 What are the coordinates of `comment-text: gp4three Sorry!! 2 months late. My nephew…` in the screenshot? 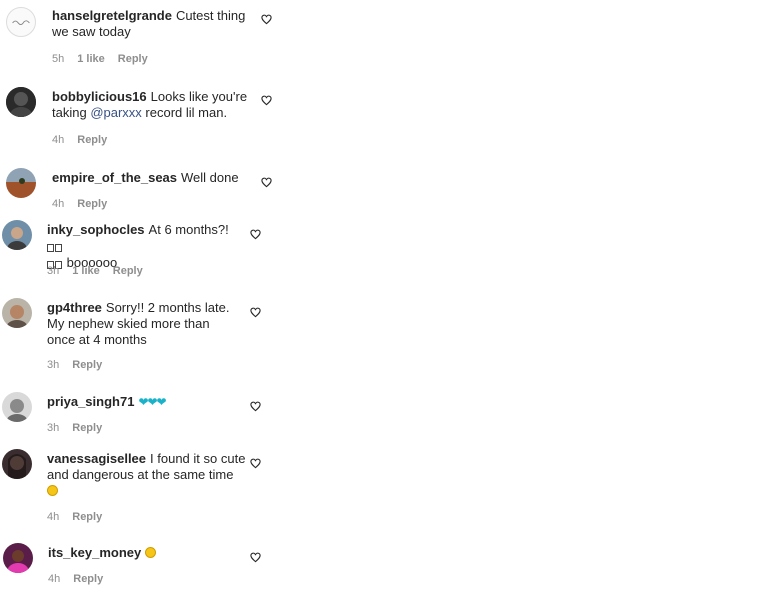 It's located at (138, 323).